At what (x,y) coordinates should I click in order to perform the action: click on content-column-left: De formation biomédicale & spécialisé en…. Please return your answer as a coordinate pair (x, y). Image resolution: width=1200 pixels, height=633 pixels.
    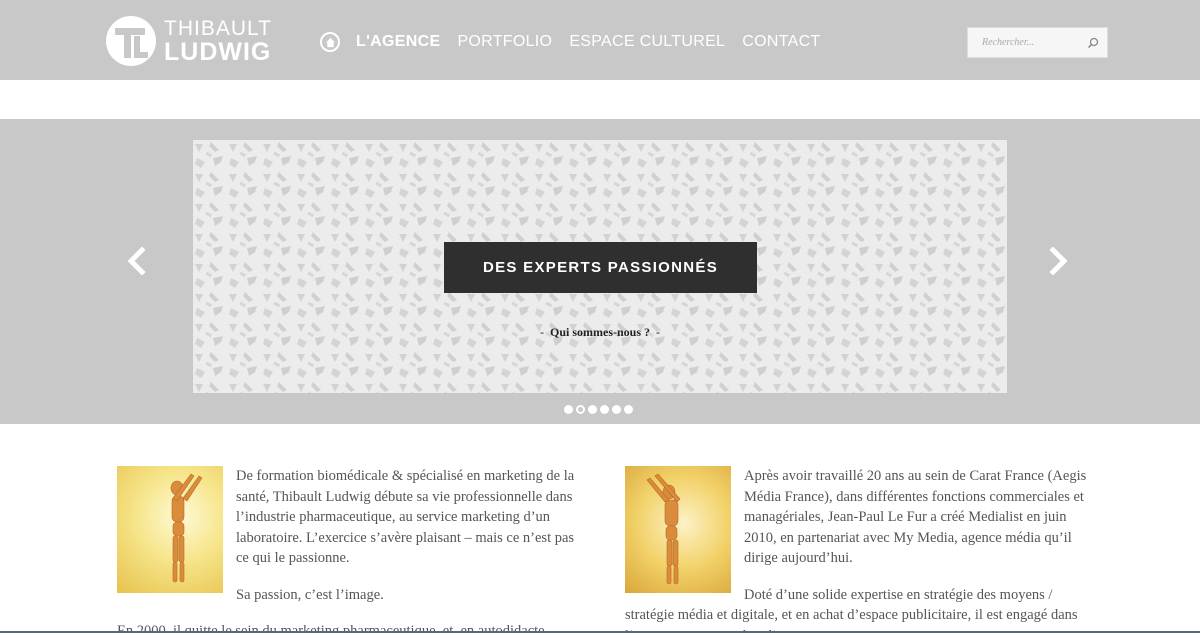
    Looking at the image, I should click on (352, 549).